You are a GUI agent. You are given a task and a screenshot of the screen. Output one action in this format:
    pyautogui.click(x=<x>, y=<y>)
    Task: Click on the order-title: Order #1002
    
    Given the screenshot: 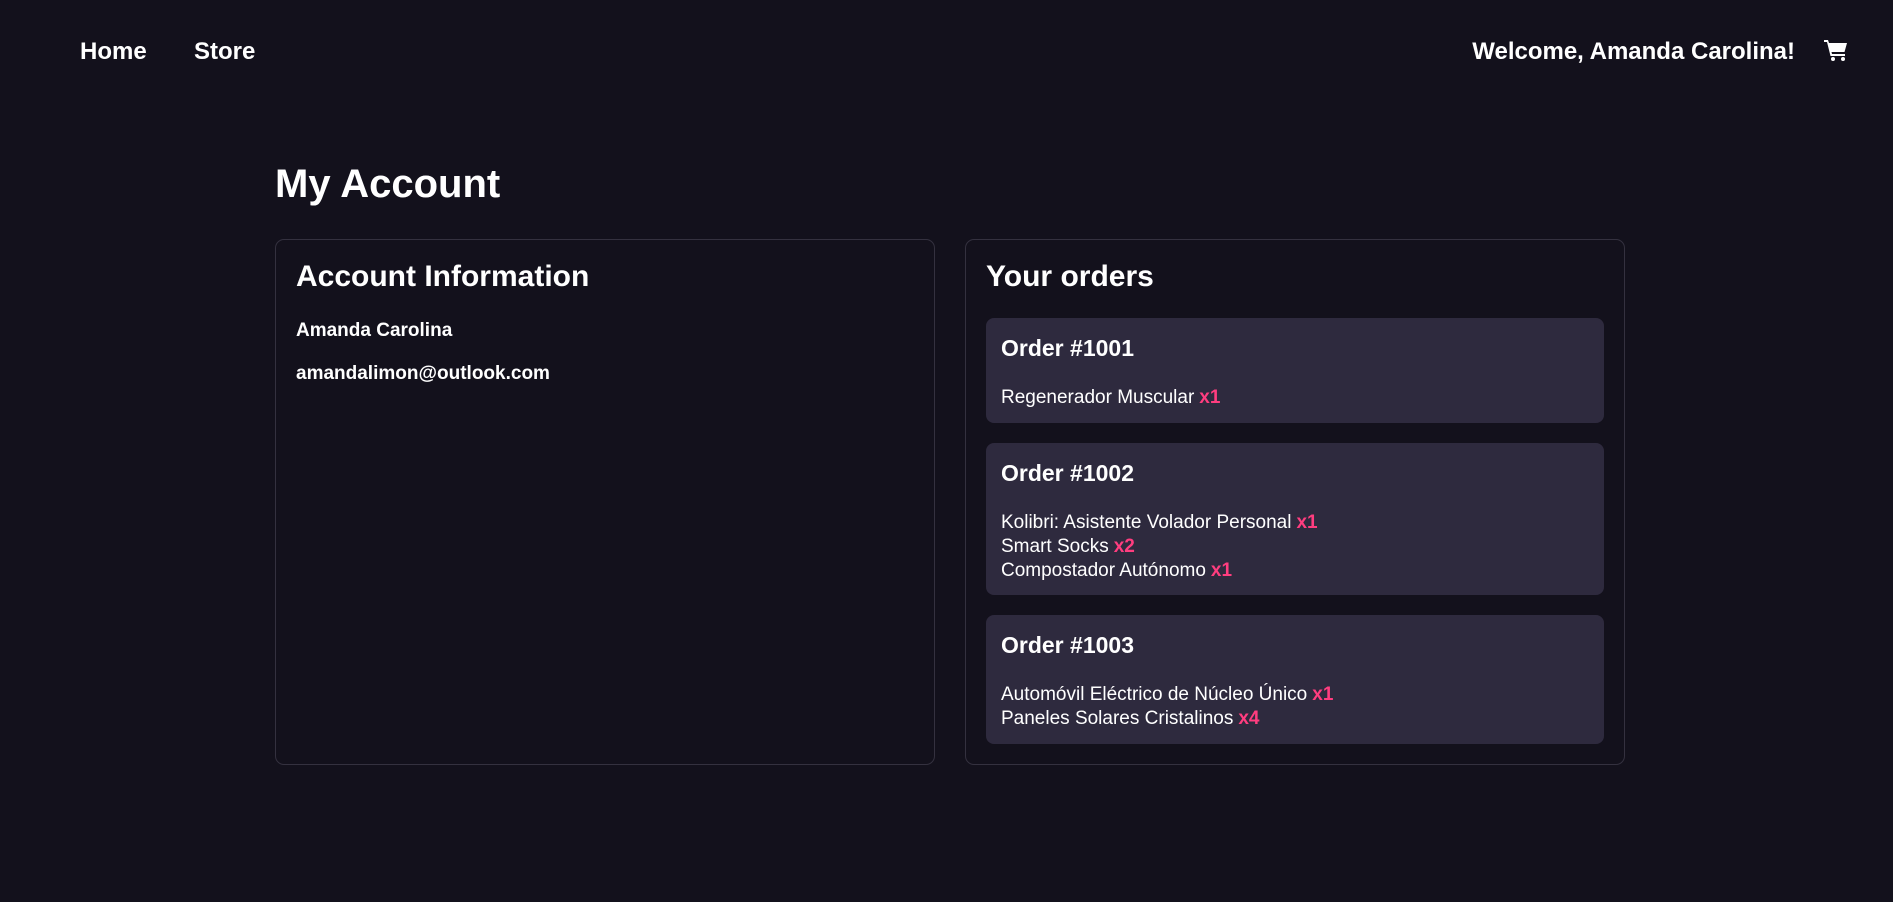 What is the action you would take?
    pyautogui.click(x=1067, y=473)
    